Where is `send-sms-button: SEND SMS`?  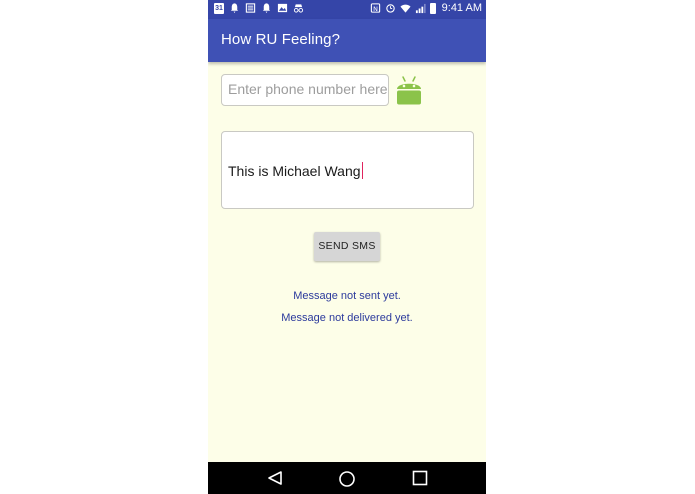 send-sms-button: SEND SMS is located at coordinates (347, 246).